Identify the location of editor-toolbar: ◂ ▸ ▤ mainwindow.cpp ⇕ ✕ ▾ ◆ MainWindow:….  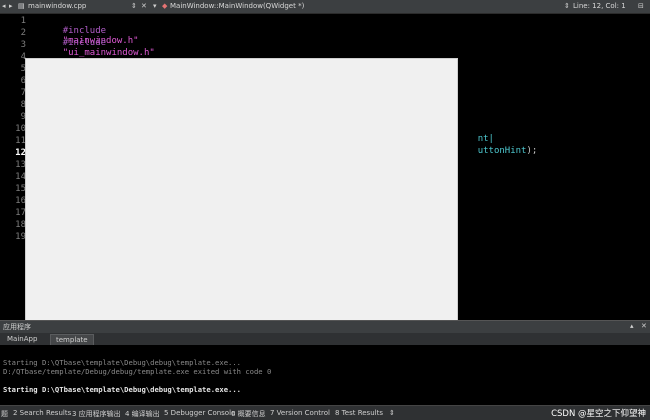
(325, 7).